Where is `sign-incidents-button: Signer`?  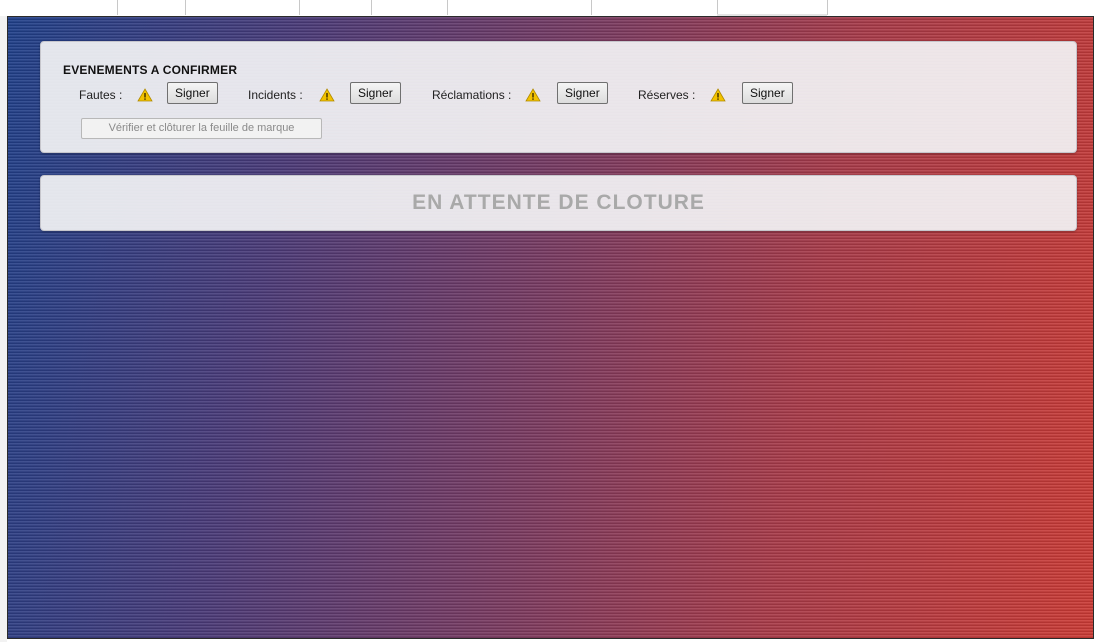 sign-incidents-button: Signer is located at coordinates (375, 93).